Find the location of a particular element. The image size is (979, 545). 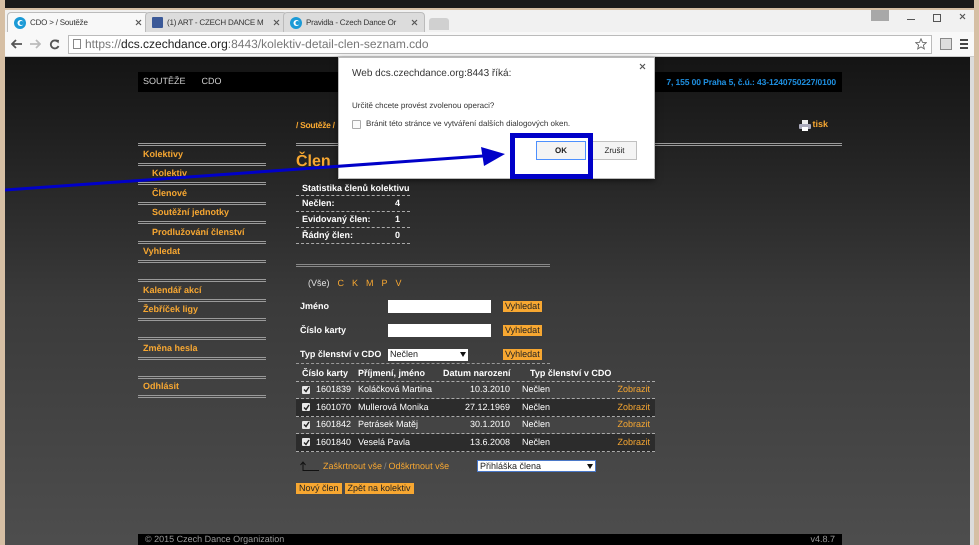

letter-filter-link: P is located at coordinates (385, 283).